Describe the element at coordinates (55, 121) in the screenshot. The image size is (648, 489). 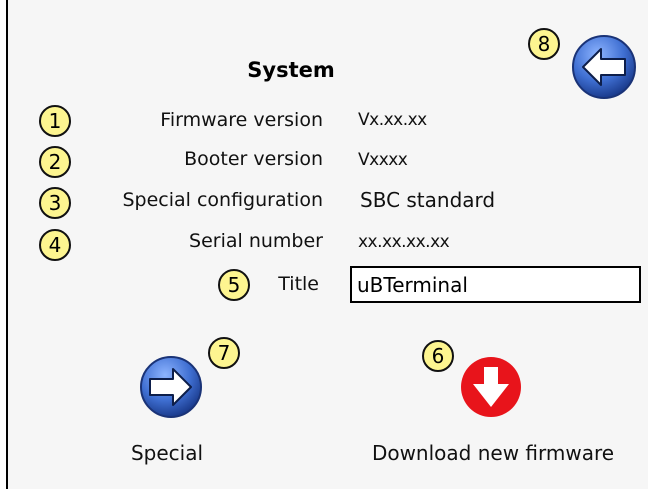
I see `callout-badge-1: 1` at that location.